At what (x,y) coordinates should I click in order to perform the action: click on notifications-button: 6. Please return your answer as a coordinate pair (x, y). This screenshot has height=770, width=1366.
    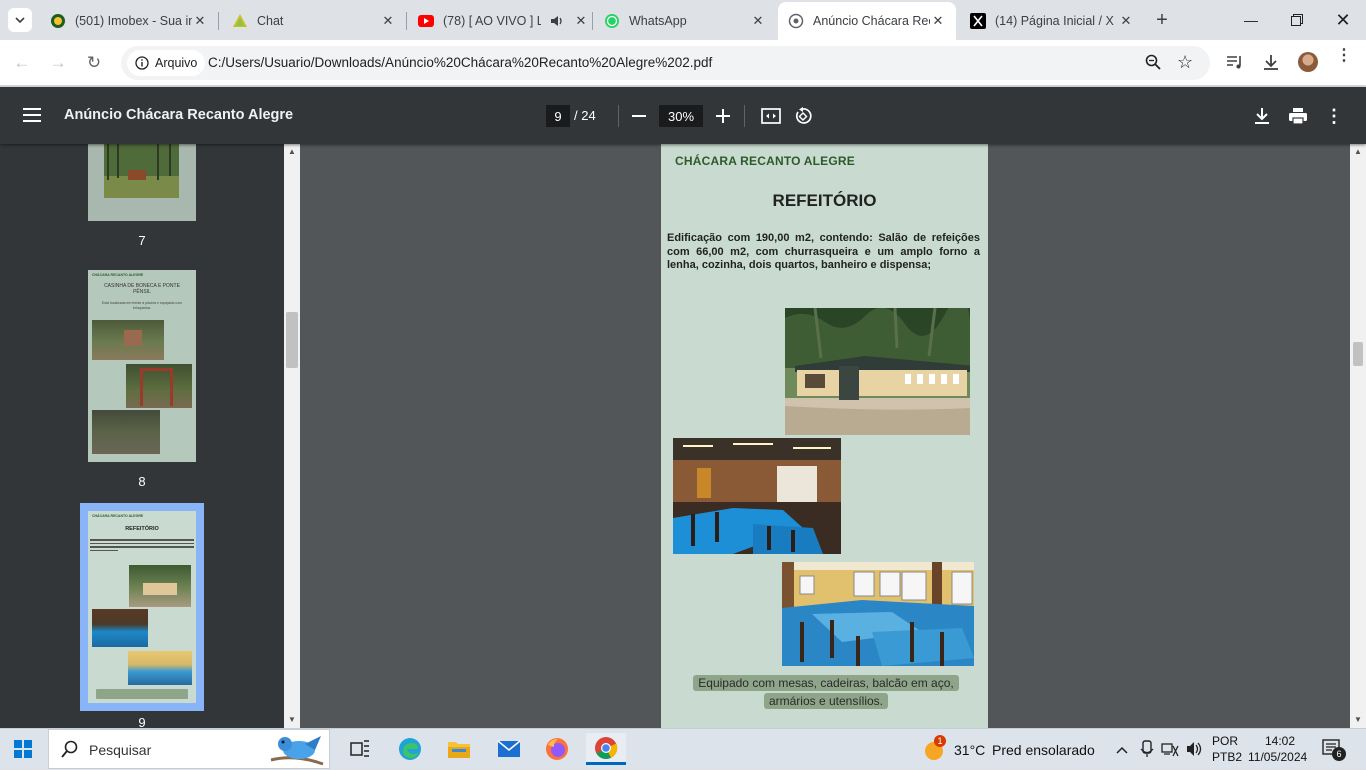
    Looking at the image, I should click on (1334, 751).